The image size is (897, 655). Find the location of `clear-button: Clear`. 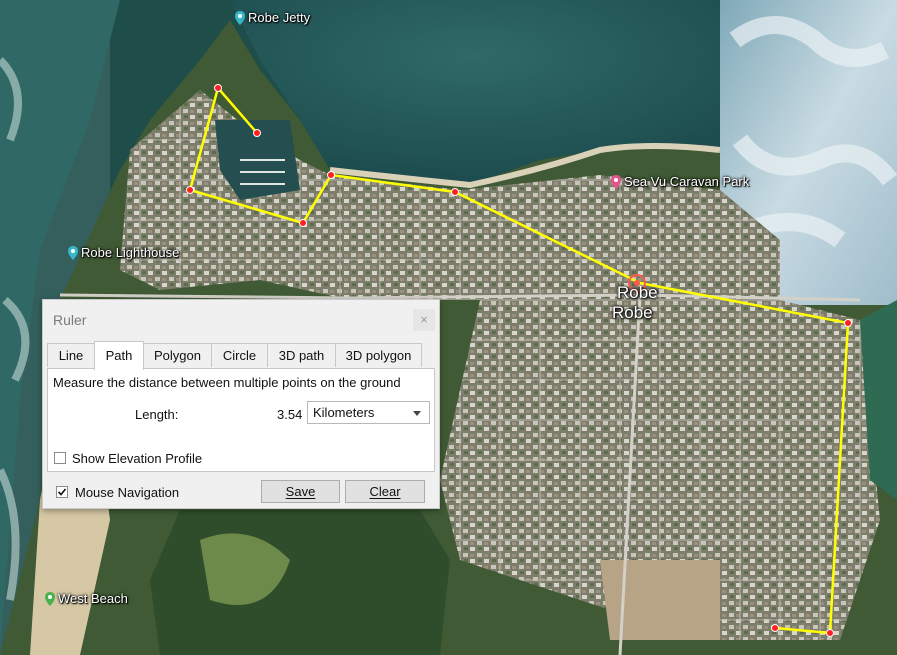

clear-button: Clear is located at coordinates (385, 491).